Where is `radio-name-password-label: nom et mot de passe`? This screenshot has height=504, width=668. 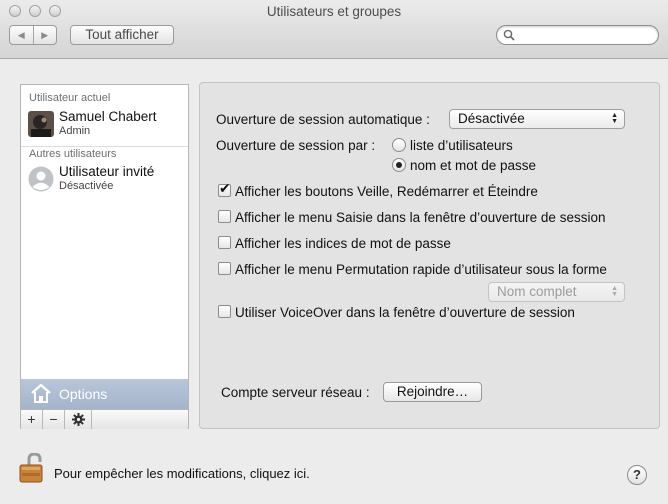 radio-name-password-label: nom et mot de passe is located at coordinates (473, 165).